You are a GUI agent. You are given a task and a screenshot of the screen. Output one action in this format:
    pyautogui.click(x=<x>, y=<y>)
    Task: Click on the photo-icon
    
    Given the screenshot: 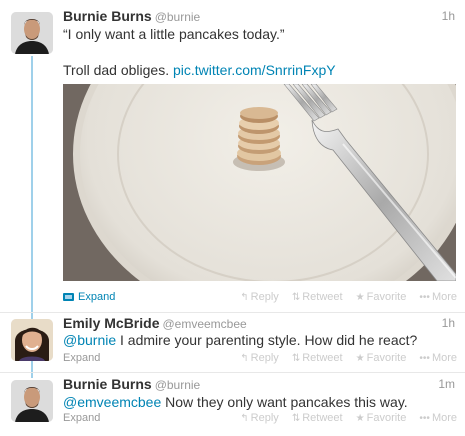 What is the action you would take?
    pyautogui.click(x=68, y=297)
    